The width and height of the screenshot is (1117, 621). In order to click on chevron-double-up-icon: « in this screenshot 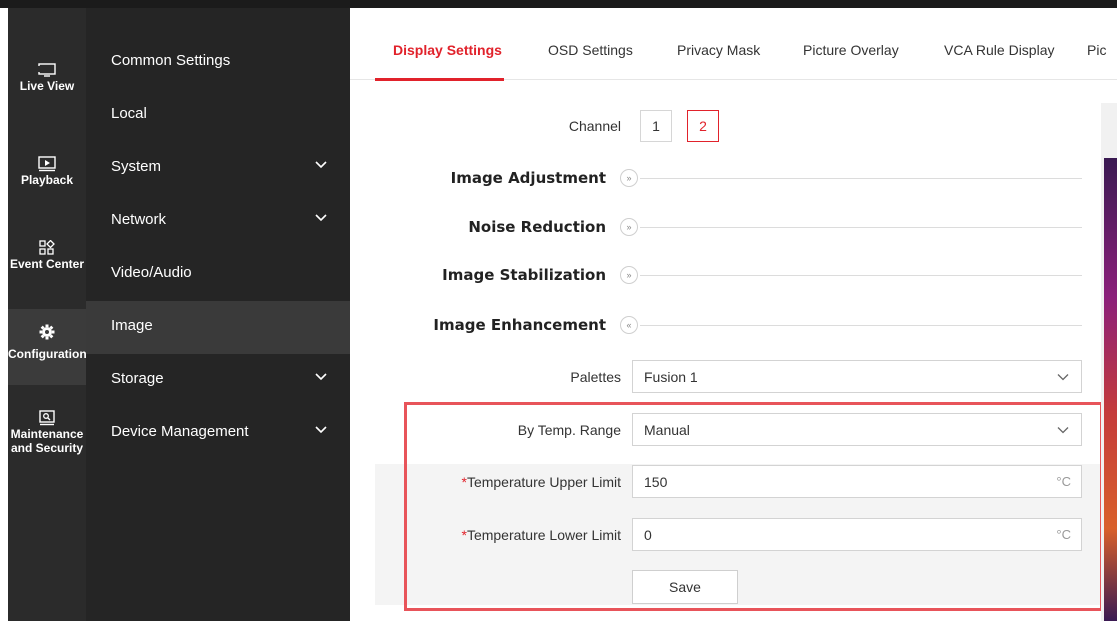, I will do `click(629, 325)`.